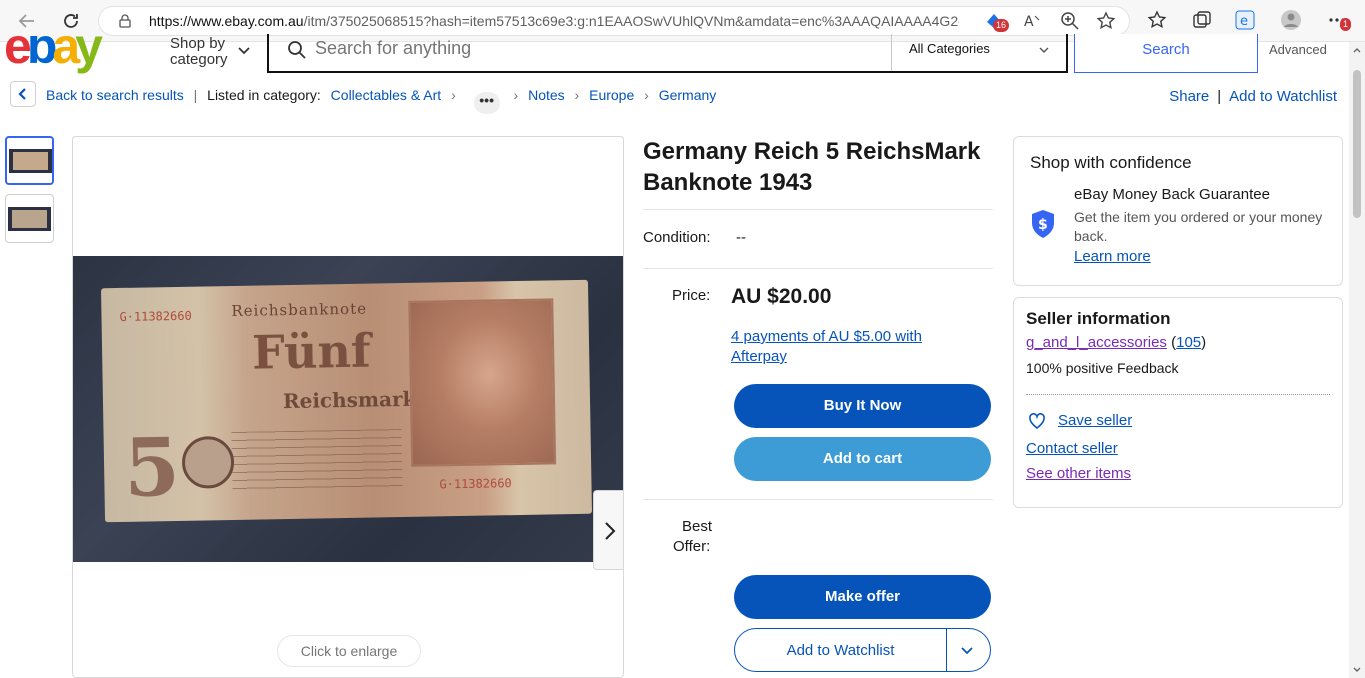 This screenshot has width=1365, height=678. I want to click on panel-title: Shop with confidence, so click(1111, 162).